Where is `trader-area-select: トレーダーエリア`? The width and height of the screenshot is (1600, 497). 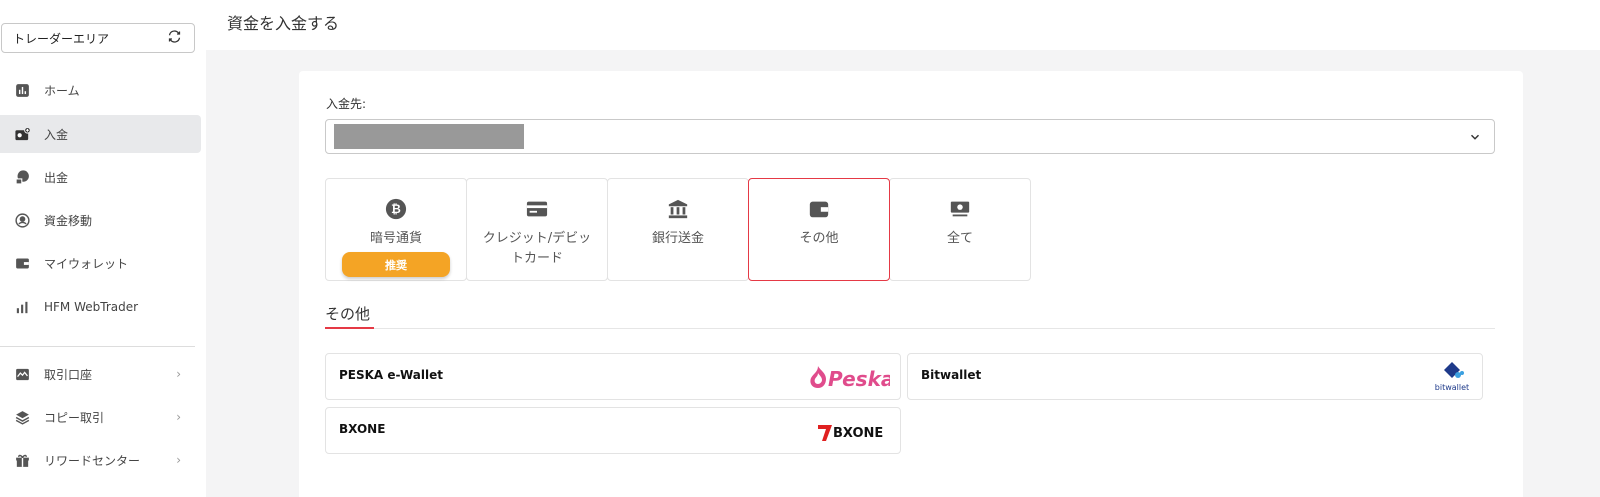
trader-area-select: トレーダーエリア is located at coordinates (98, 38).